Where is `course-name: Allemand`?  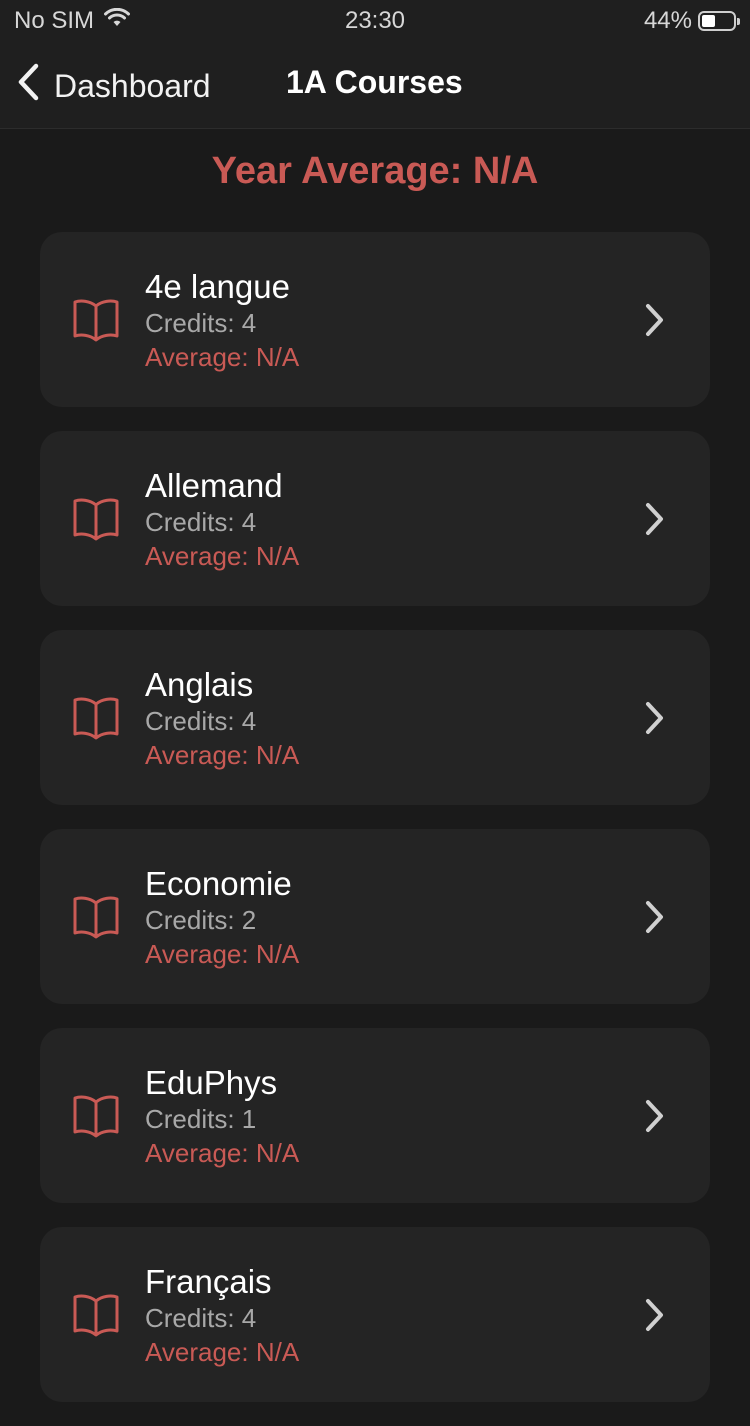 course-name: Allemand is located at coordinates (214, 485).